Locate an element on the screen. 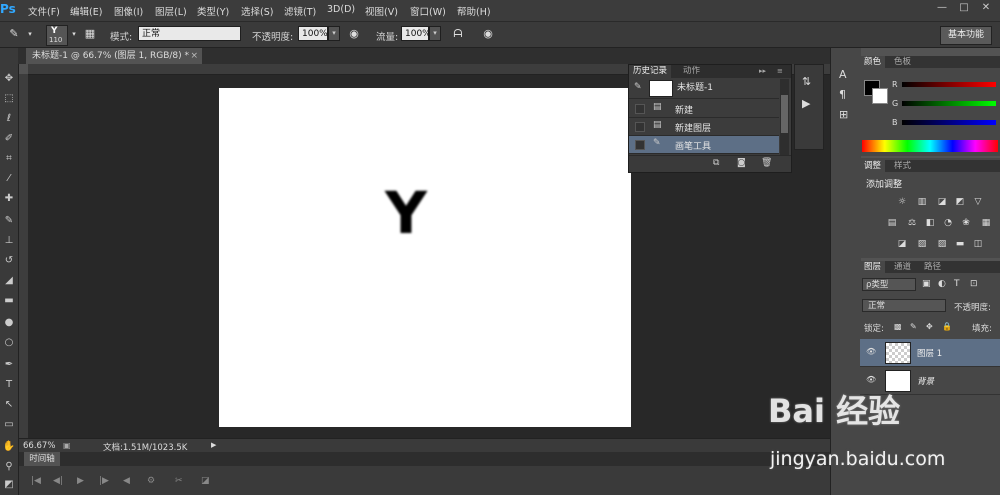 This screenshot has width=1000, height=495. new-document-icon: ⧉ is located at coordinates (716, 163).